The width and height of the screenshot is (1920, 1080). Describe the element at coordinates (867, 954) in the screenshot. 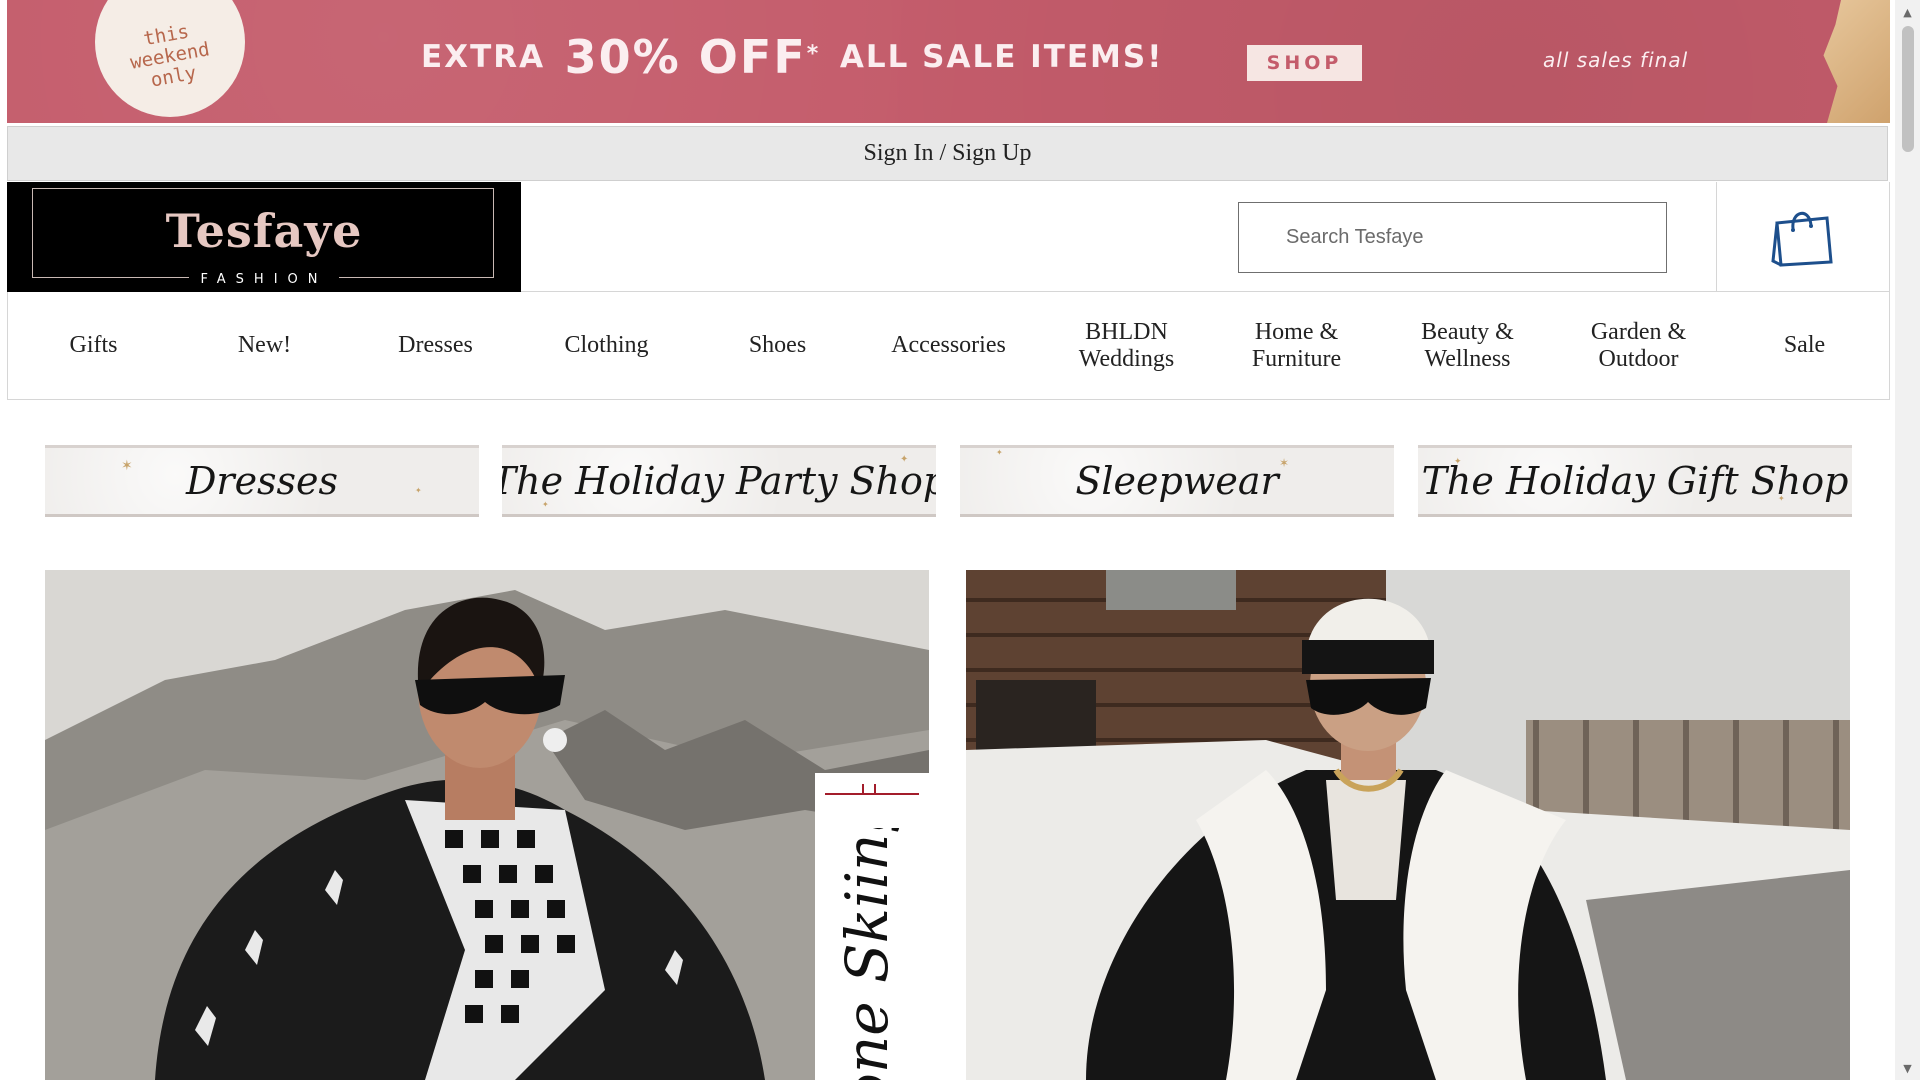

I see `ribbon-title: one Skiing` at that location.